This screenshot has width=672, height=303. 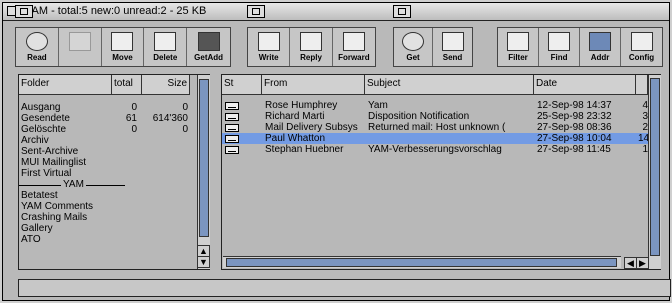 I want to click on move-icon, so click(x=122, y=41).